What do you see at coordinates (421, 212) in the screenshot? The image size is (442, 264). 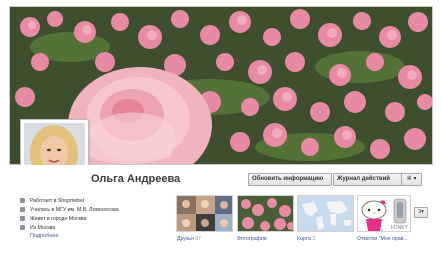 I see `more-tiles-button: 3▾` at bounding box center [421, 212].